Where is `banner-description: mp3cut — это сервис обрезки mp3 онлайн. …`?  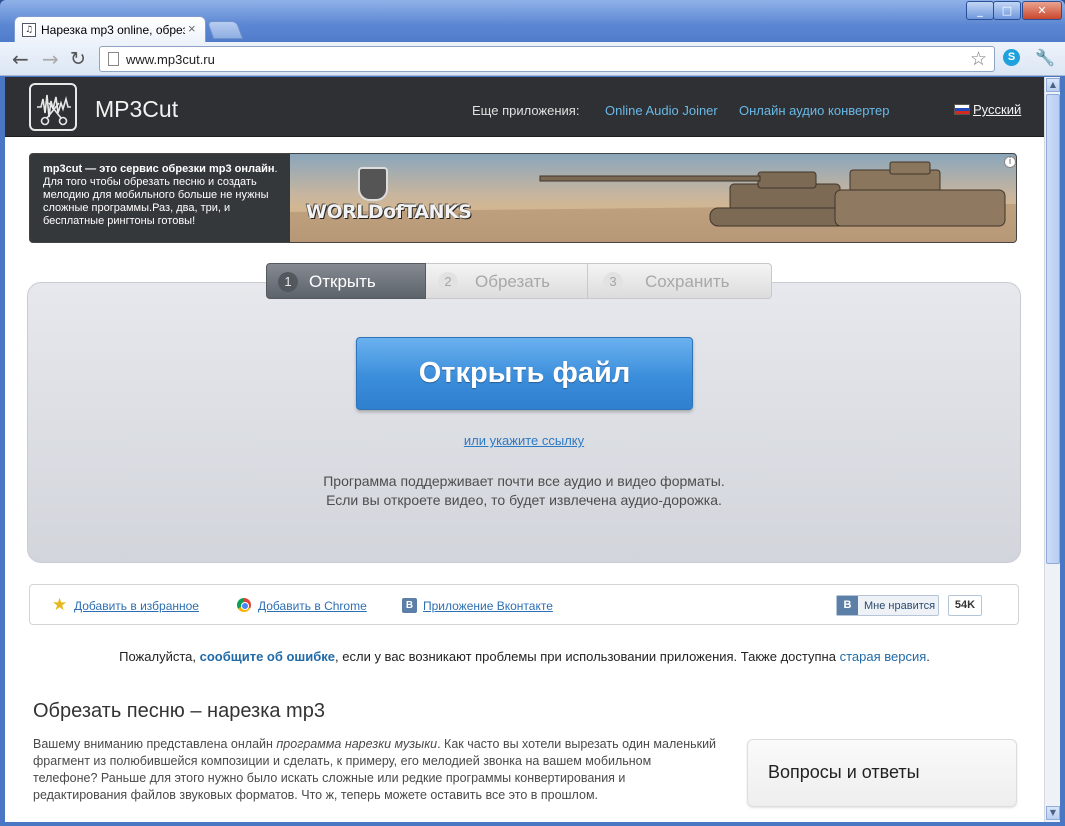 banner-description: mp3cut — это сервис обрезки mp3 онлайн. … is located at coordinates (161, 195).